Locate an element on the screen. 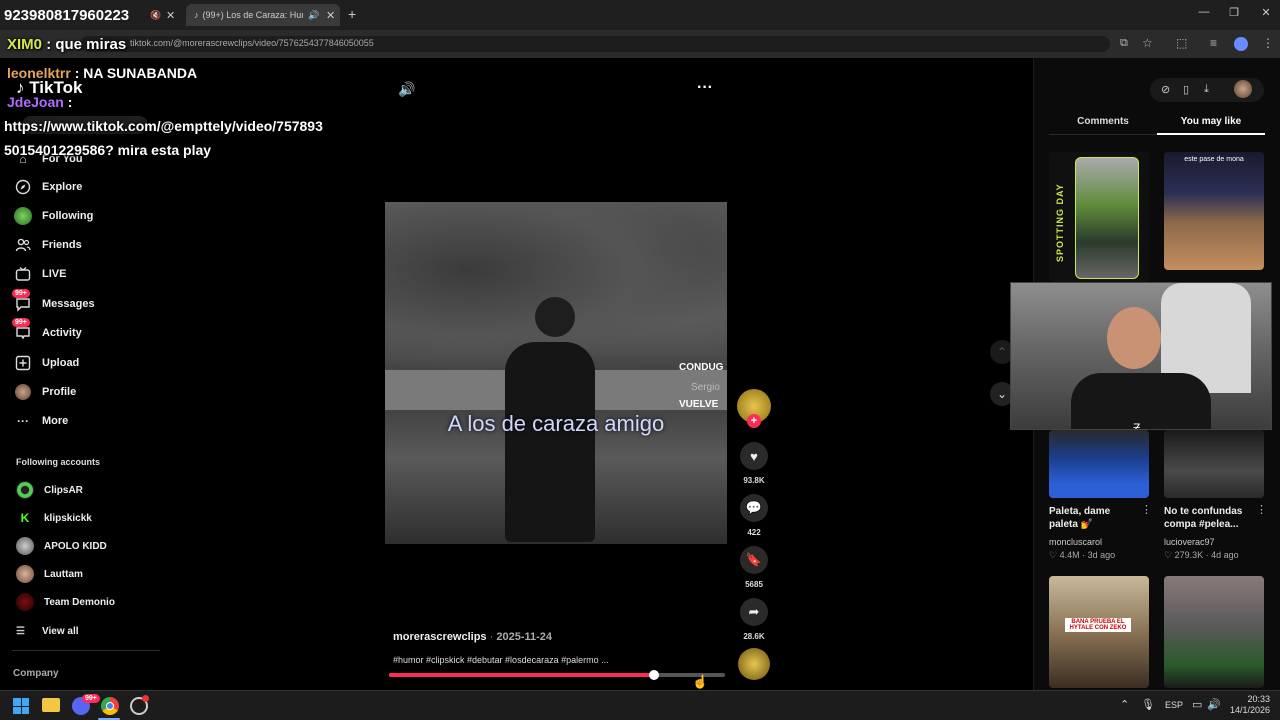  save-button: 🔖 is located at coordinates (754, 560).